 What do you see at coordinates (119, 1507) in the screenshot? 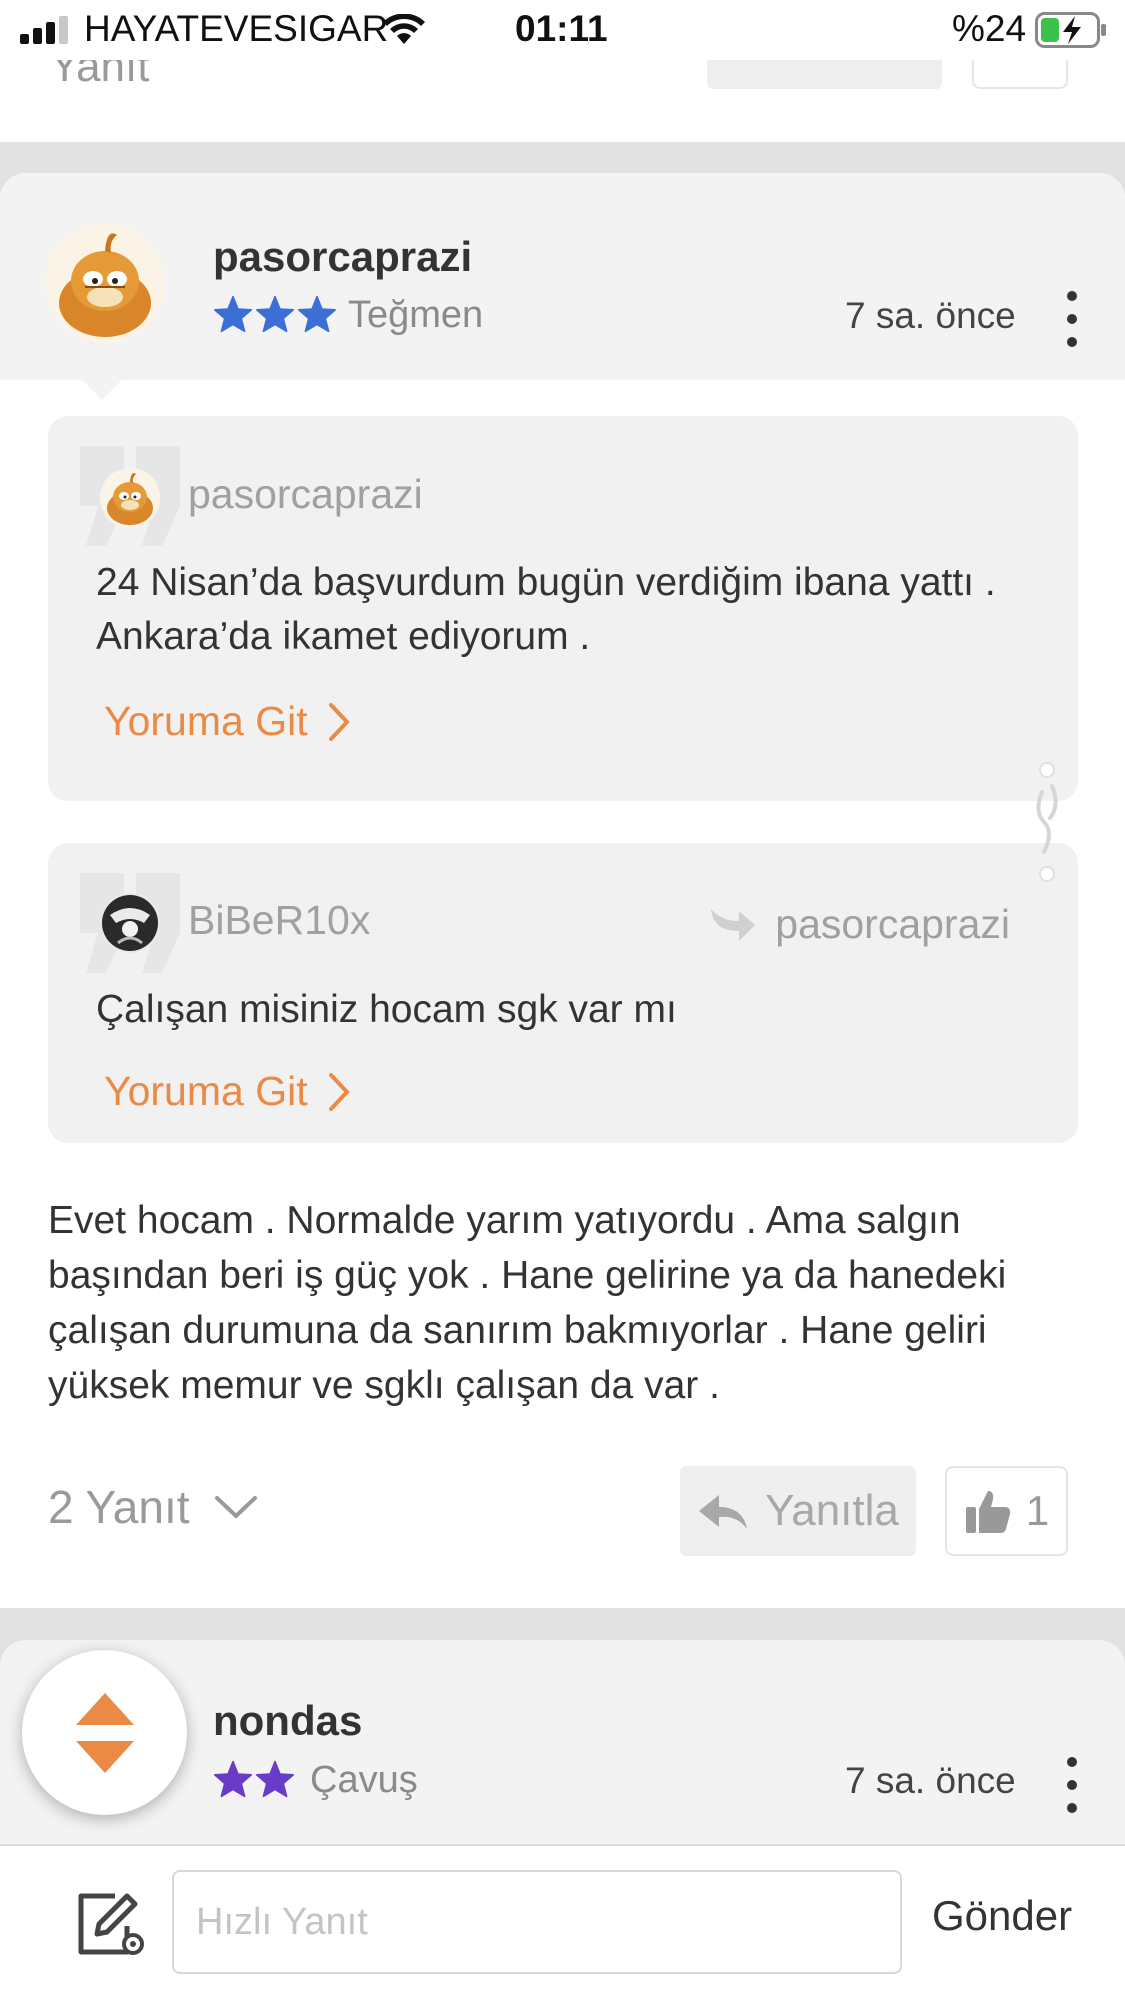
I see `replies-count: 2 Yanıt` at bounding box center [119, 1507].